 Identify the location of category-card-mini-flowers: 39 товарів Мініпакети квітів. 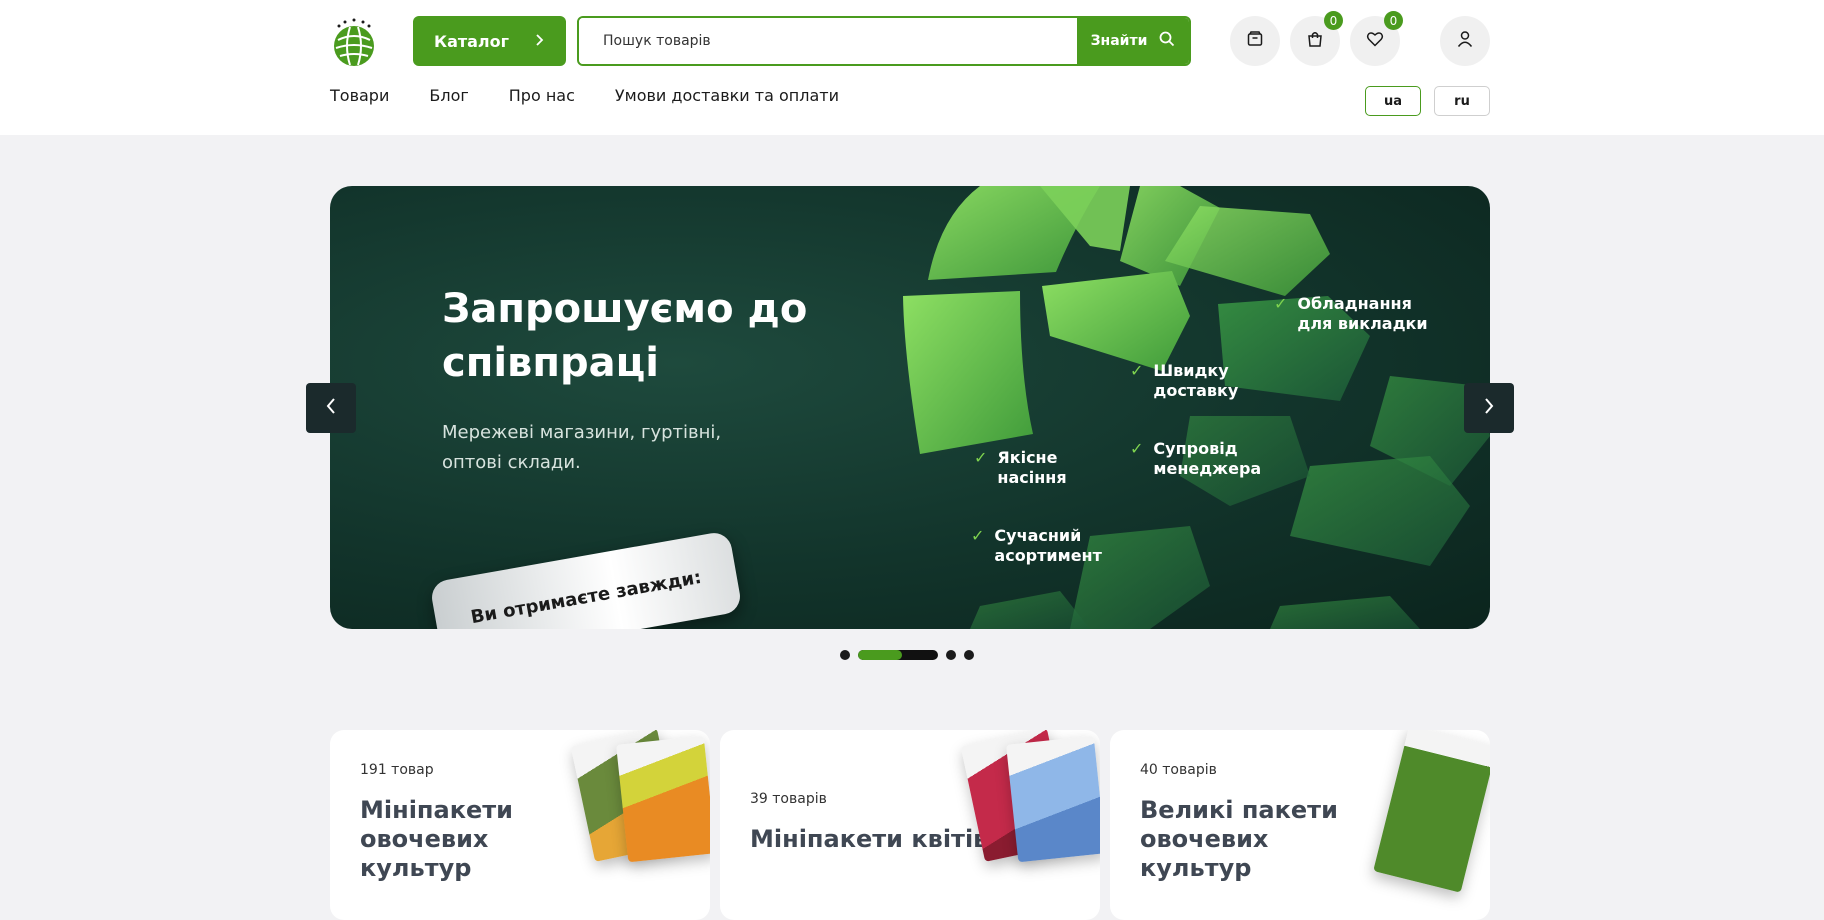
(910, 825).